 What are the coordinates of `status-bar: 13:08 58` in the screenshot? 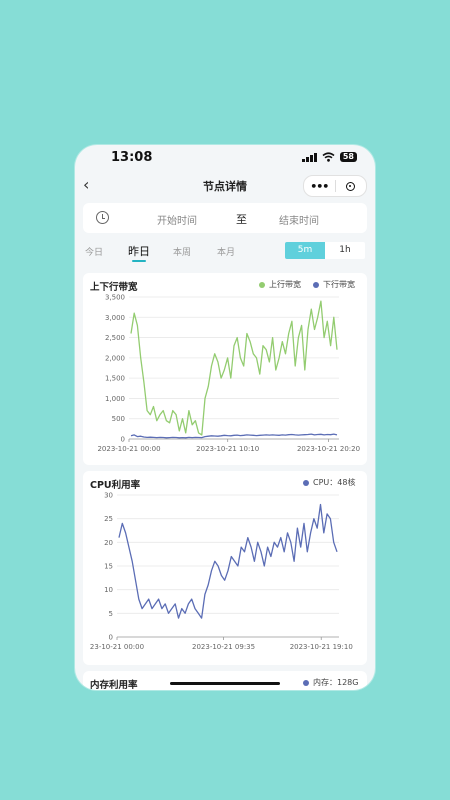 It's located at (225, 158).